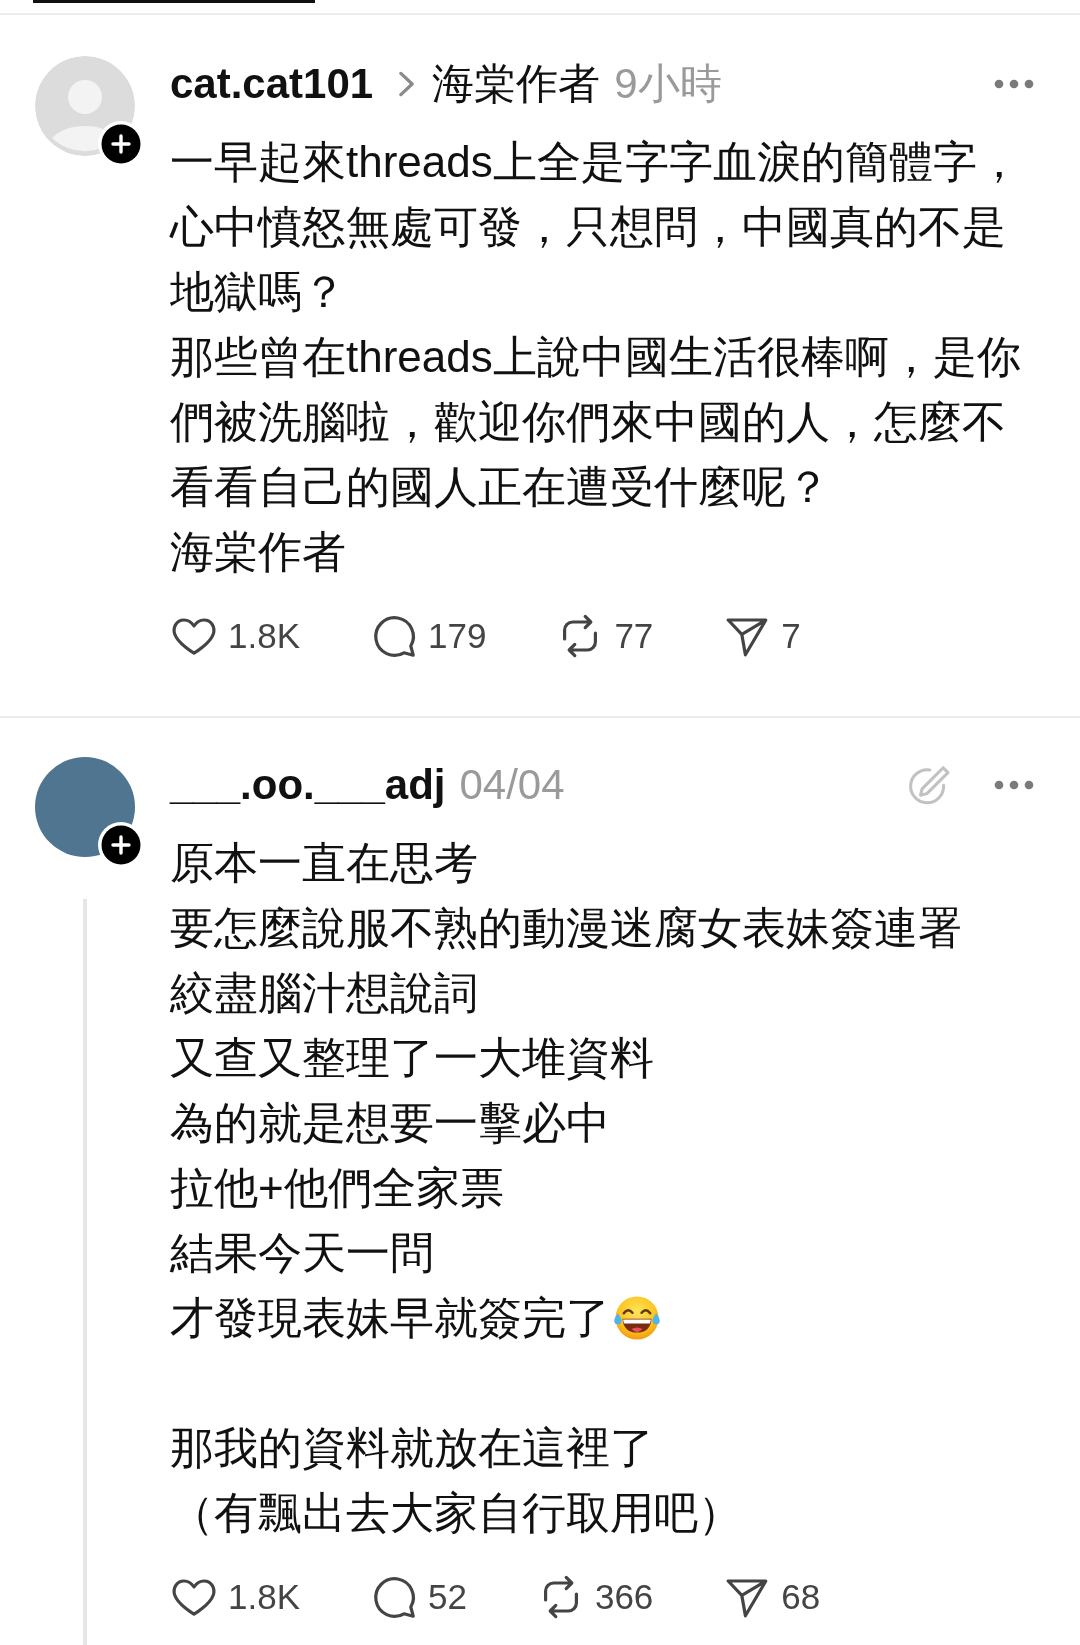 The height and width of the screenshot is (1645, 1080). Describe the element at coordinates (412, 1058) in the screenshot. I see `post-text: 又查又整理了一大堆資料` at that location.